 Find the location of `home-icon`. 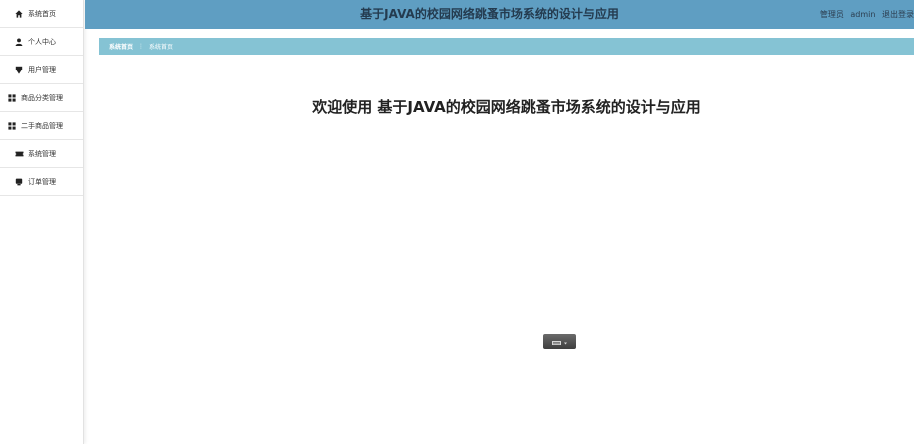

home-icon is located at coordinates (19, 14).